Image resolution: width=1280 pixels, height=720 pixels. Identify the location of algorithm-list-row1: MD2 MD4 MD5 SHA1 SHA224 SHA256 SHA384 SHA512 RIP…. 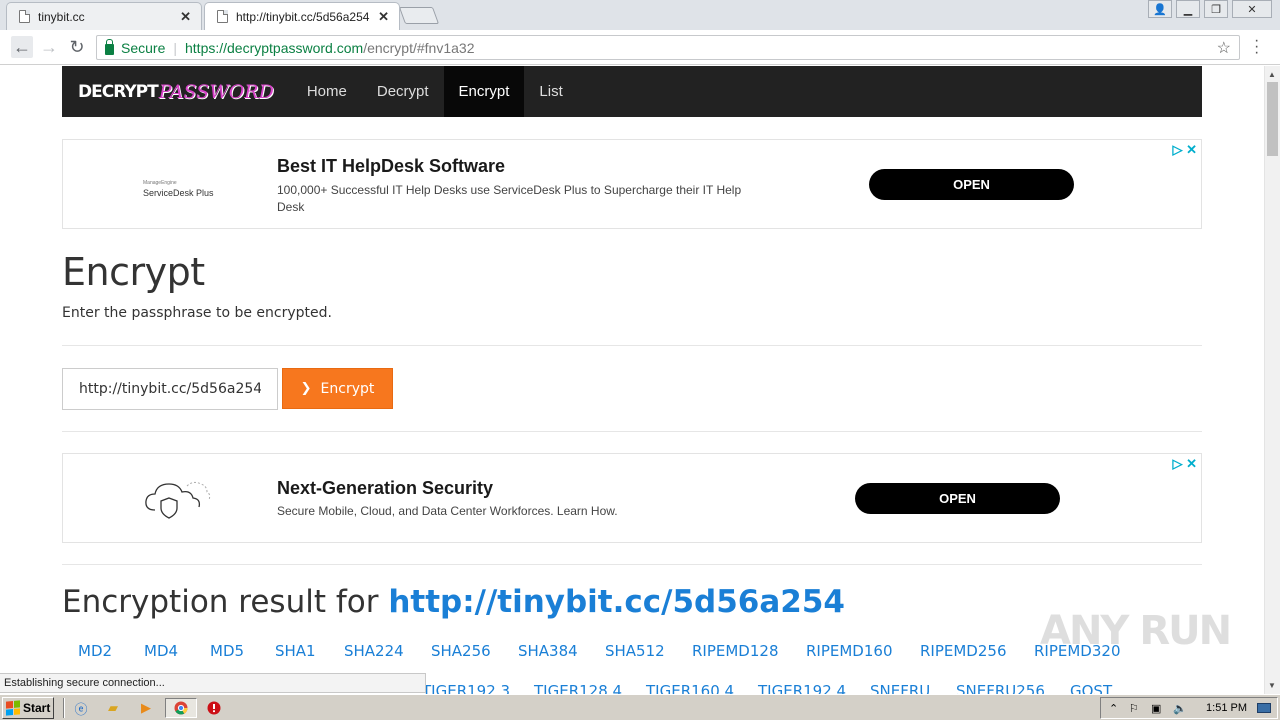
(632, 654).